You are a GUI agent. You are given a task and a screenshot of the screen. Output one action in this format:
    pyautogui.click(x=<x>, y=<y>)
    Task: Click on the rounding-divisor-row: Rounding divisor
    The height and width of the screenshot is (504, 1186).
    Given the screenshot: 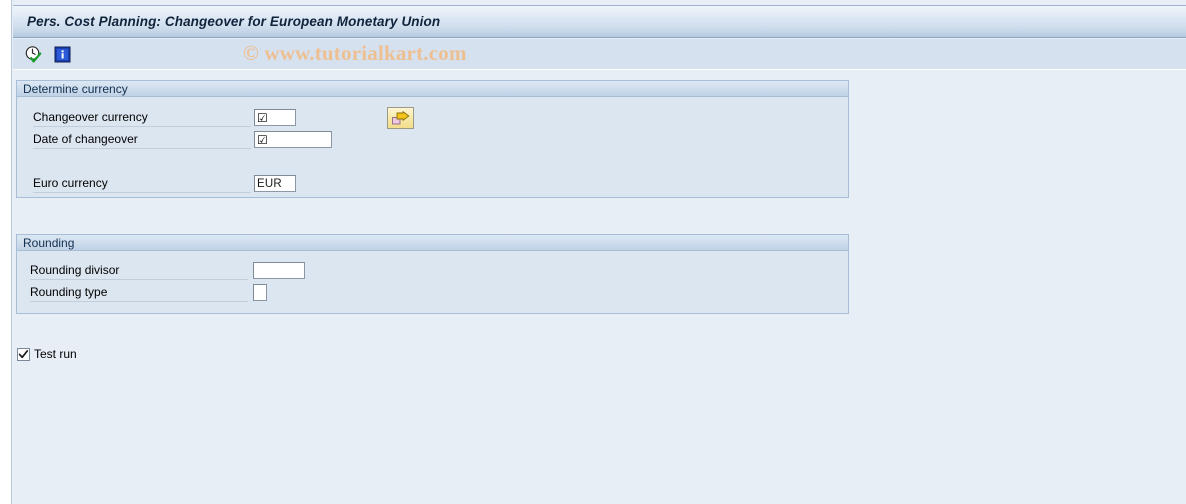 What is the action you would take?
    pyautogui.click(x=139, y=271)
    